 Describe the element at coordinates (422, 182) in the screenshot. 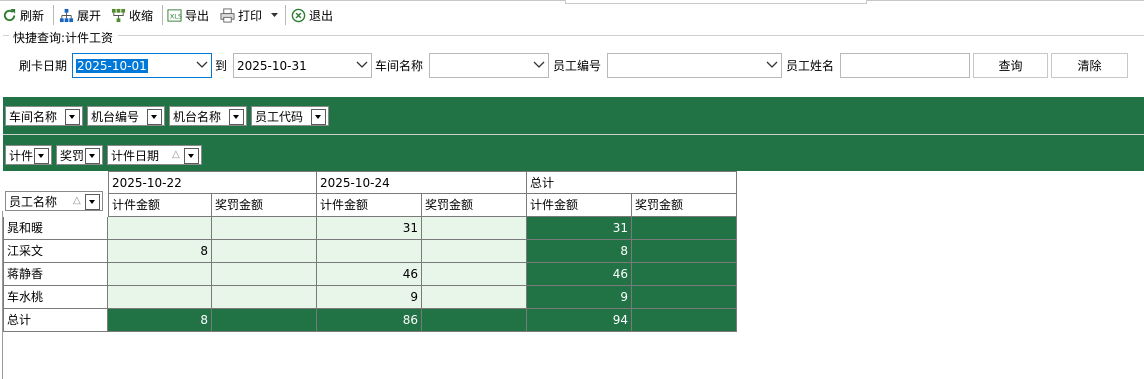

I see `column-header-date: 2025-10-24` at that location.